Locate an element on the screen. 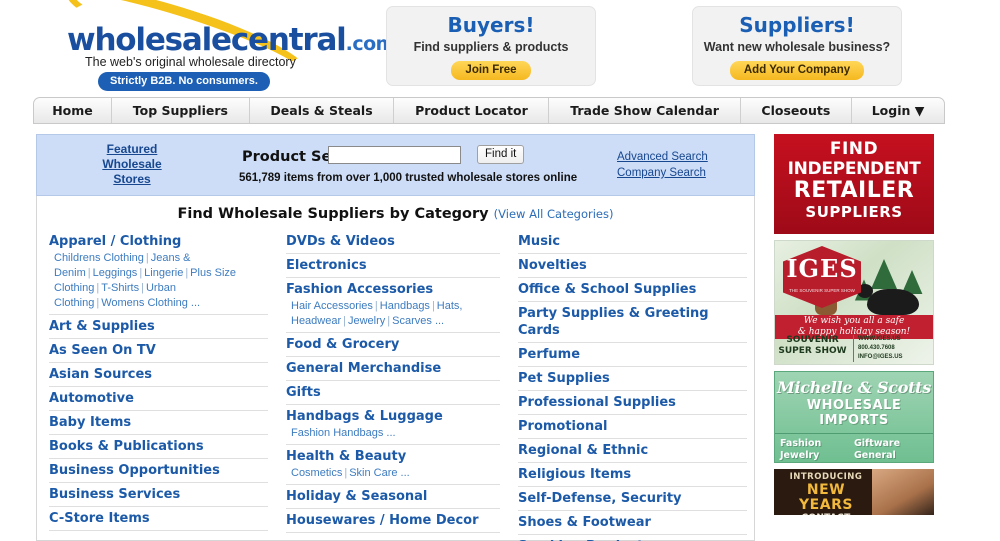 Image resolution: width=1000 pixels, height=541 pixels. subcategory-link: Childrens Clothing is located at coordinates (99, 258).